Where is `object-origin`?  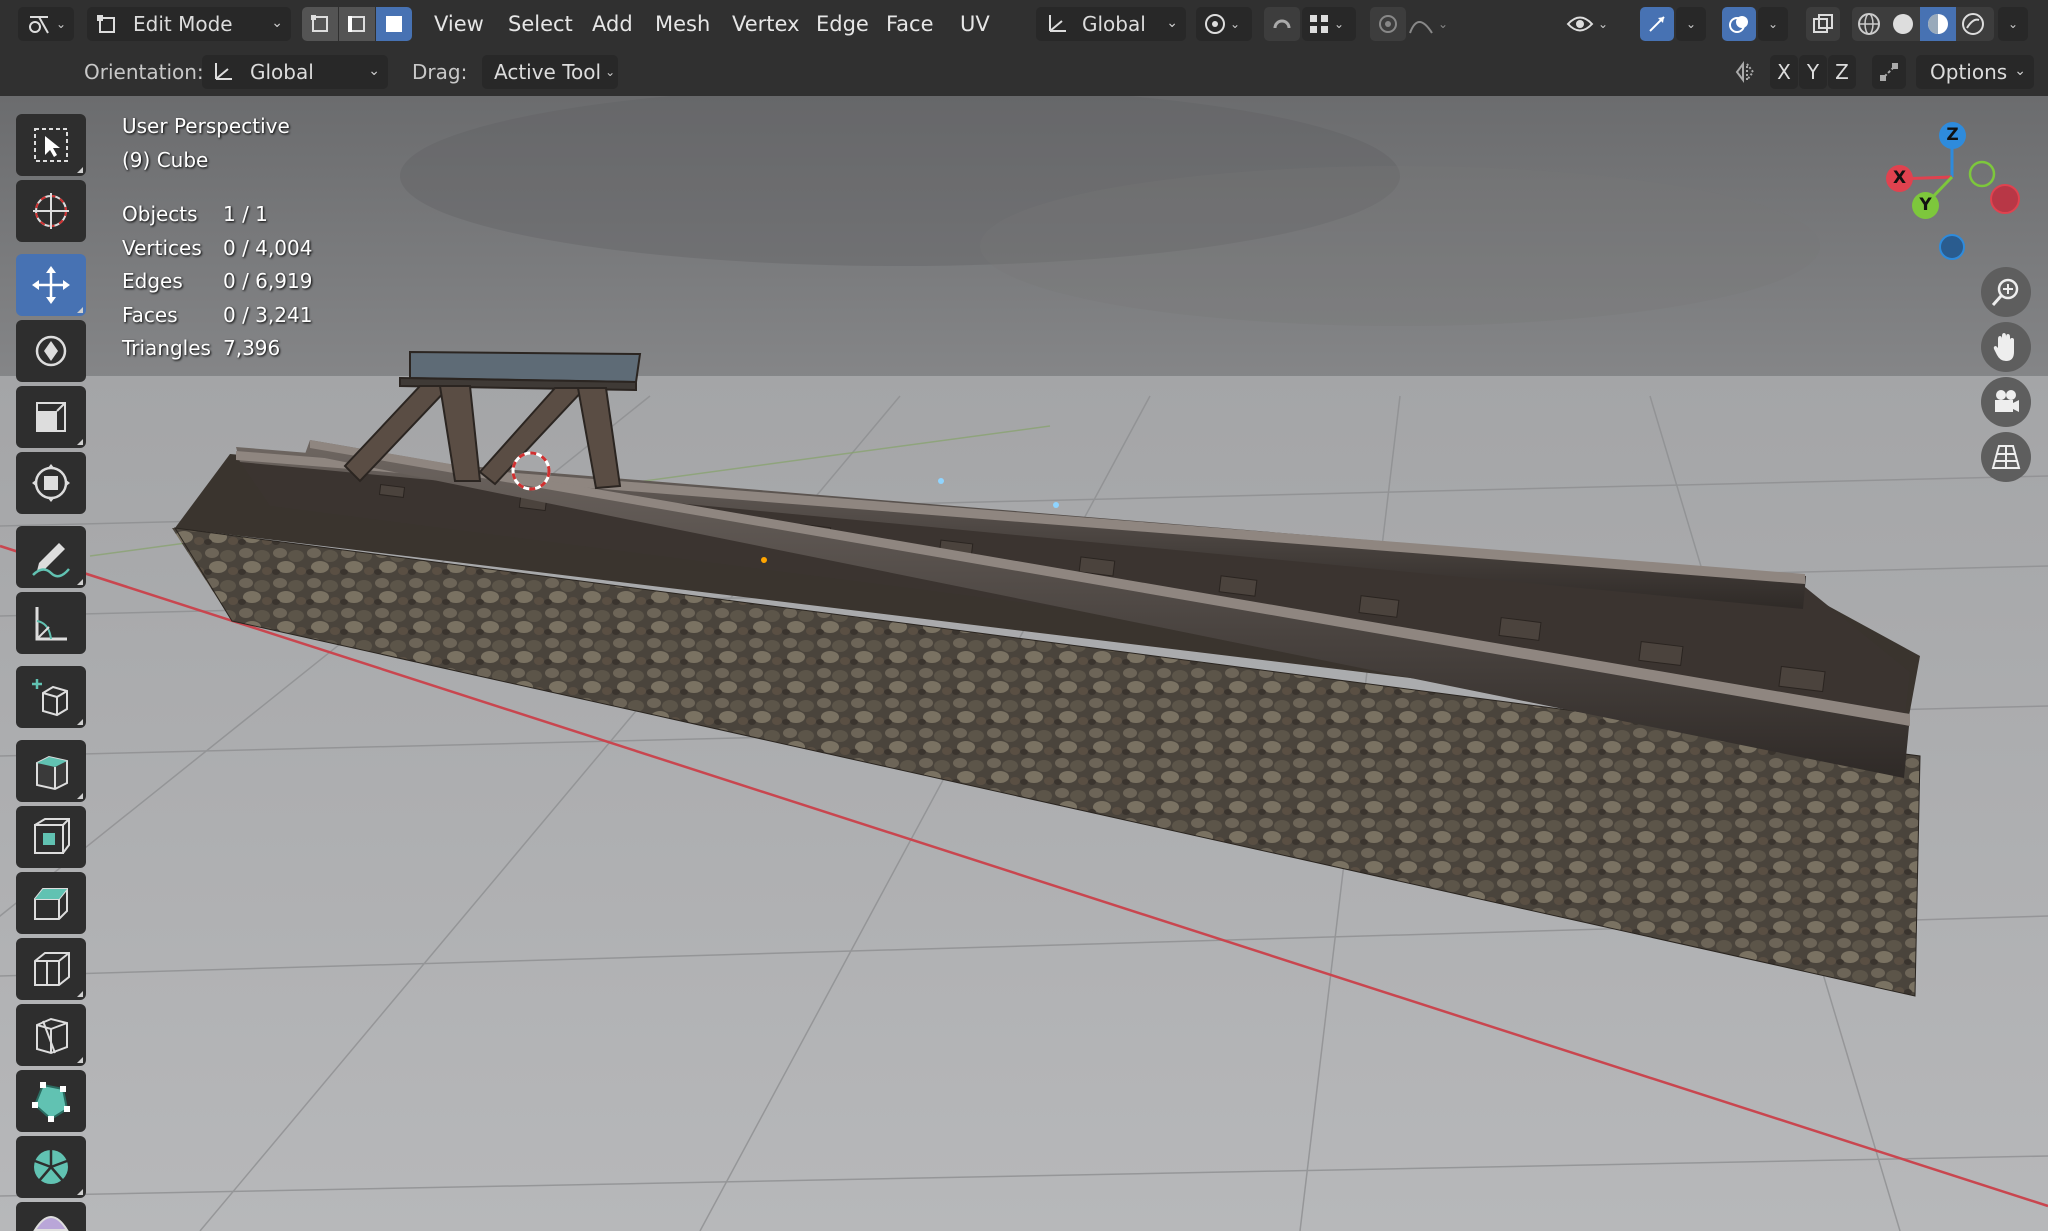
object-origin is located at coordinates (764, 560).